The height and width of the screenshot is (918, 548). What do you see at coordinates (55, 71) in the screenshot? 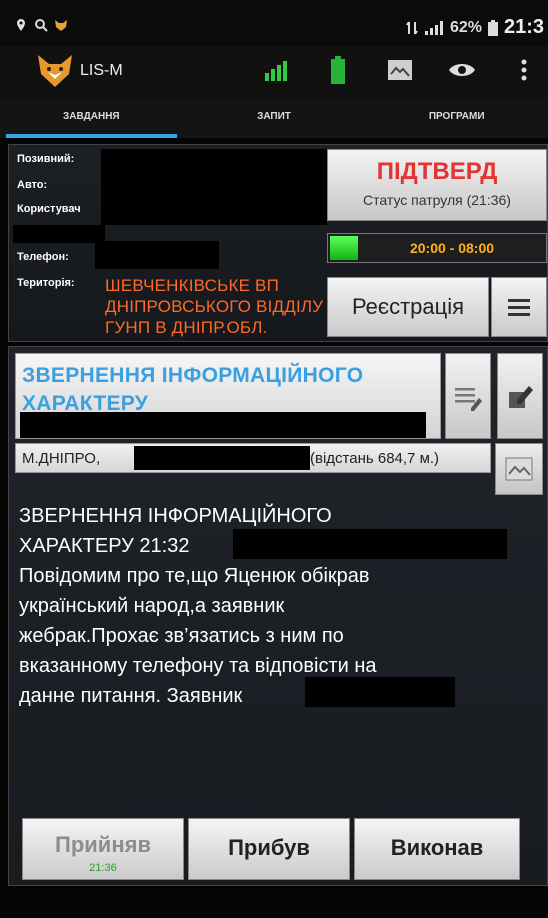
I see `fox-logo-icon` at bounding box center [55, 71].